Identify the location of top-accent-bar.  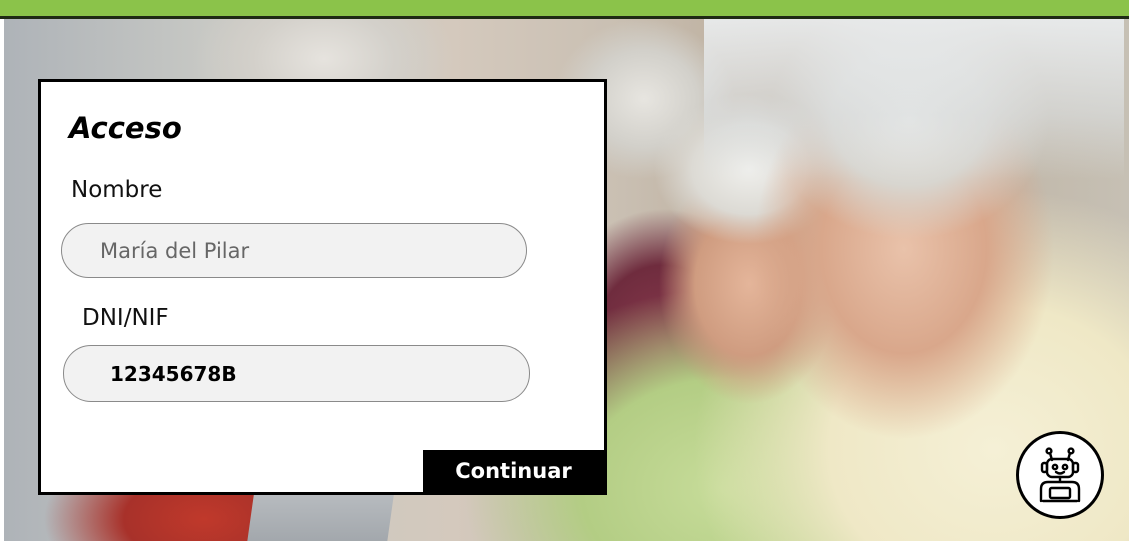
(564, 8).